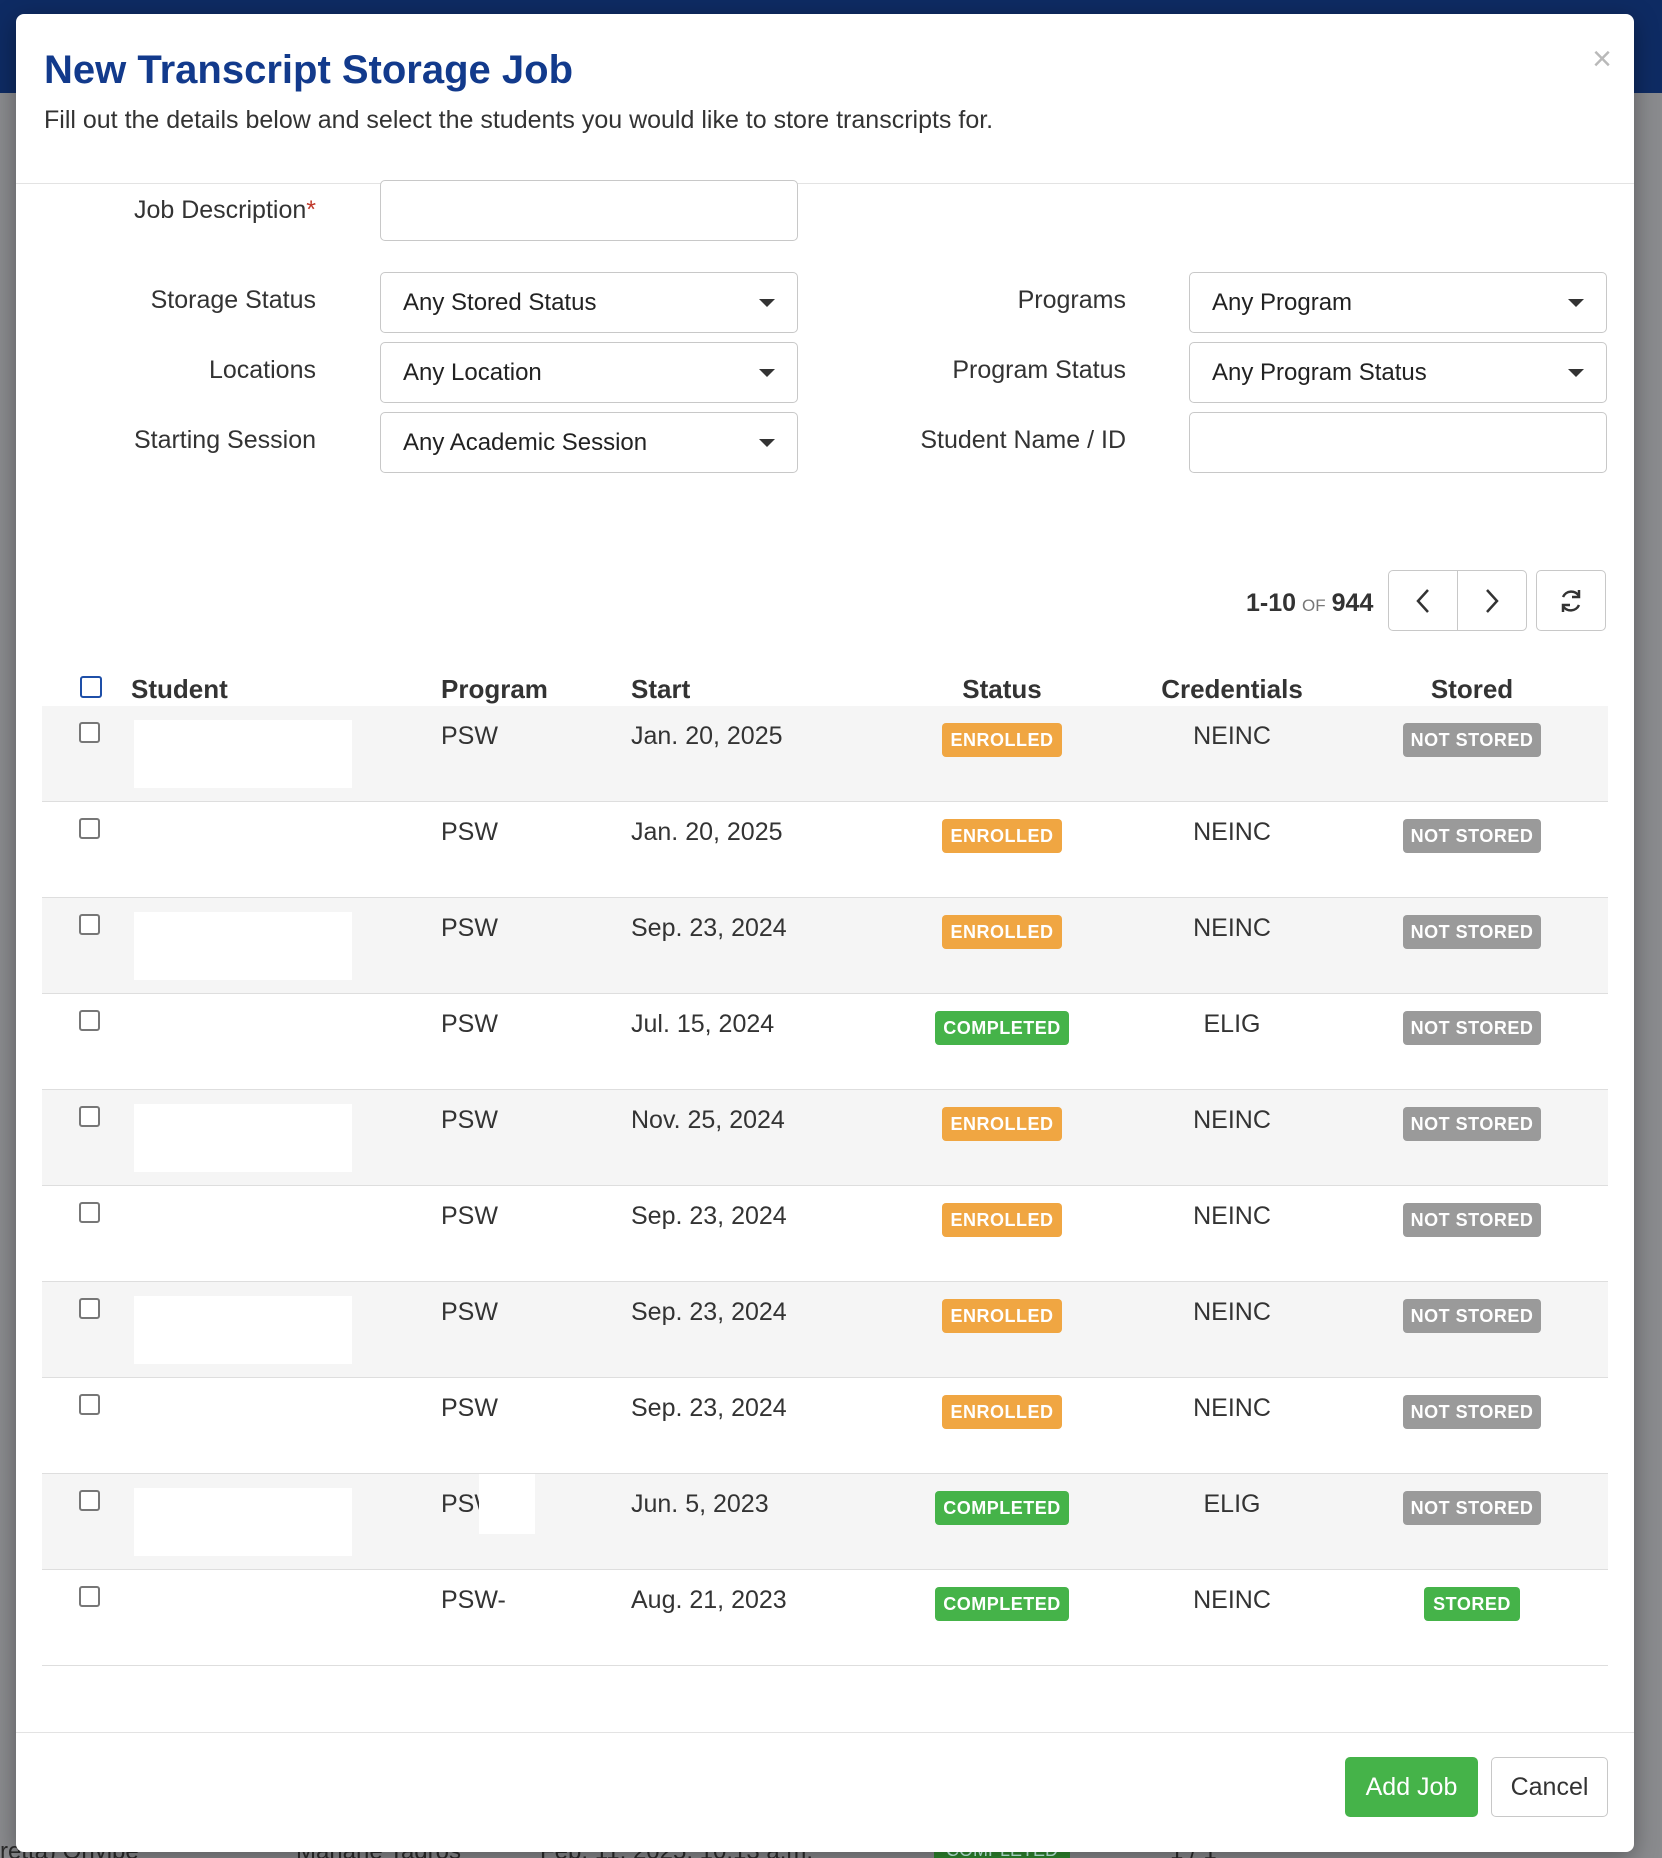 The image size is (1662, 1858). Describe the element at coordinates (1411, 1787) in the screenshot. I see `add-job-button: Add Job` at that location.